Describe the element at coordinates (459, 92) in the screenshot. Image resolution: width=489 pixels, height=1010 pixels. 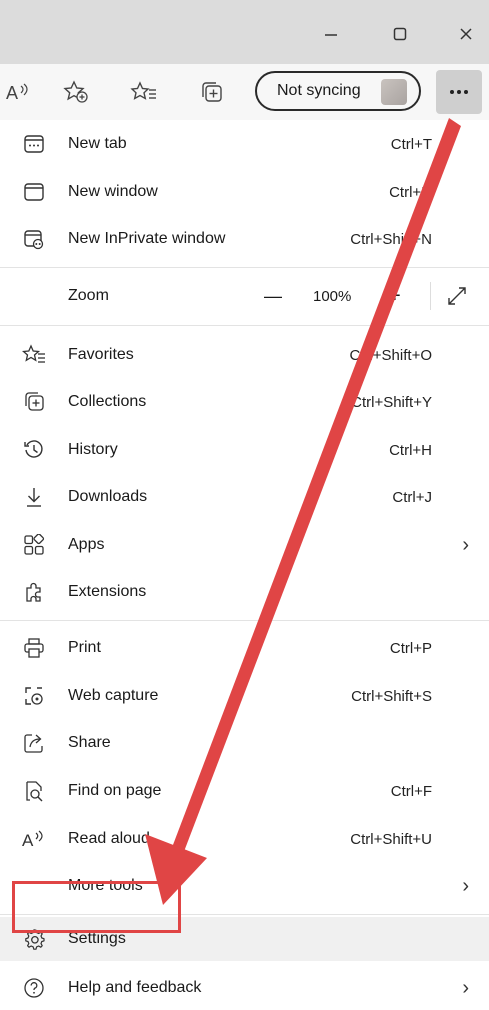
I see `more-icon` at that location.